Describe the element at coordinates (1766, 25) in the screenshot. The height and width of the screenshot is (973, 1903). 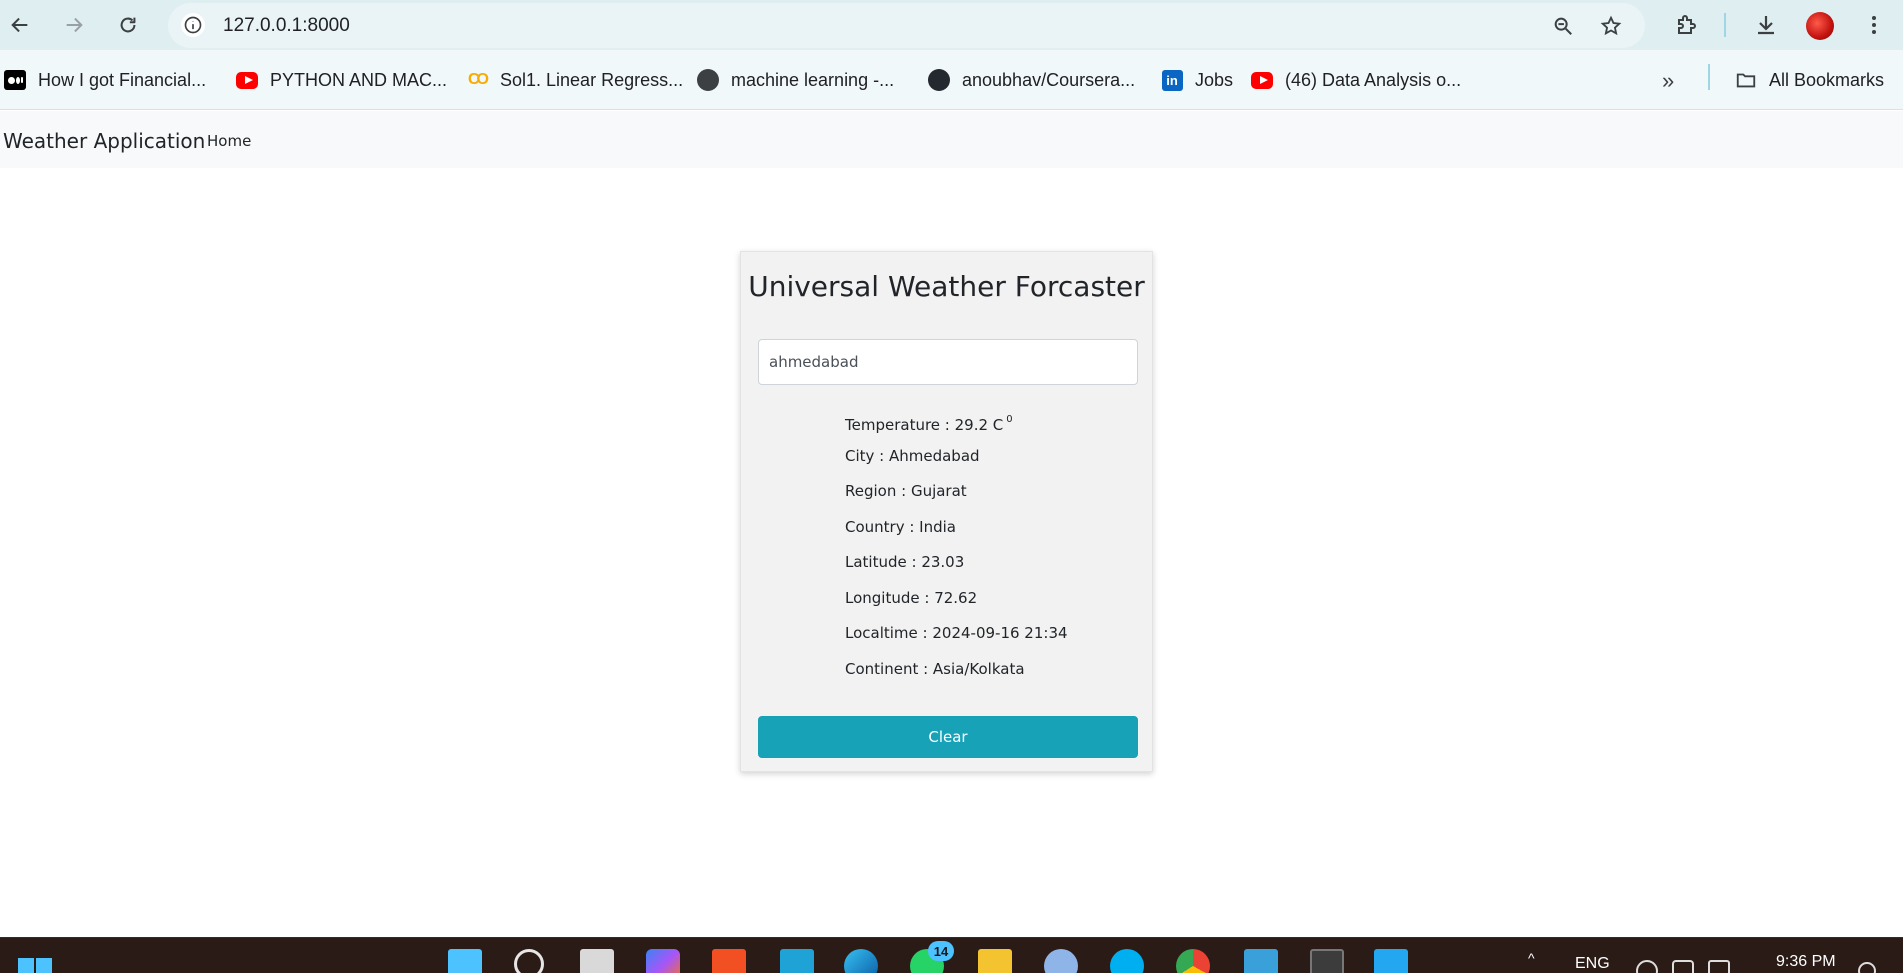
I see `downloads-icon` at that location.